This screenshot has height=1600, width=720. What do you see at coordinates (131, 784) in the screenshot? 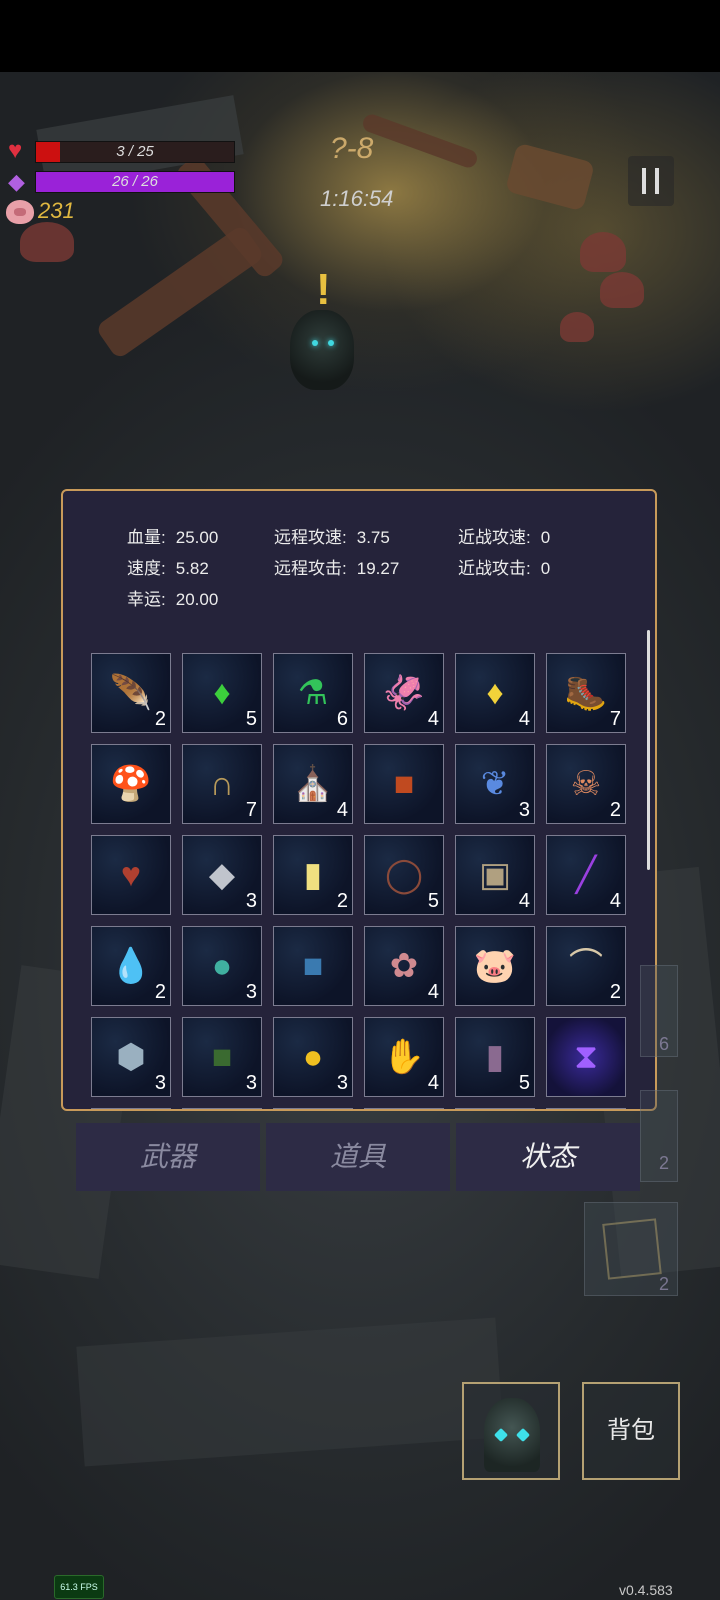
I see `inventory-slot: 🍄` at bounding box center [131, 784].